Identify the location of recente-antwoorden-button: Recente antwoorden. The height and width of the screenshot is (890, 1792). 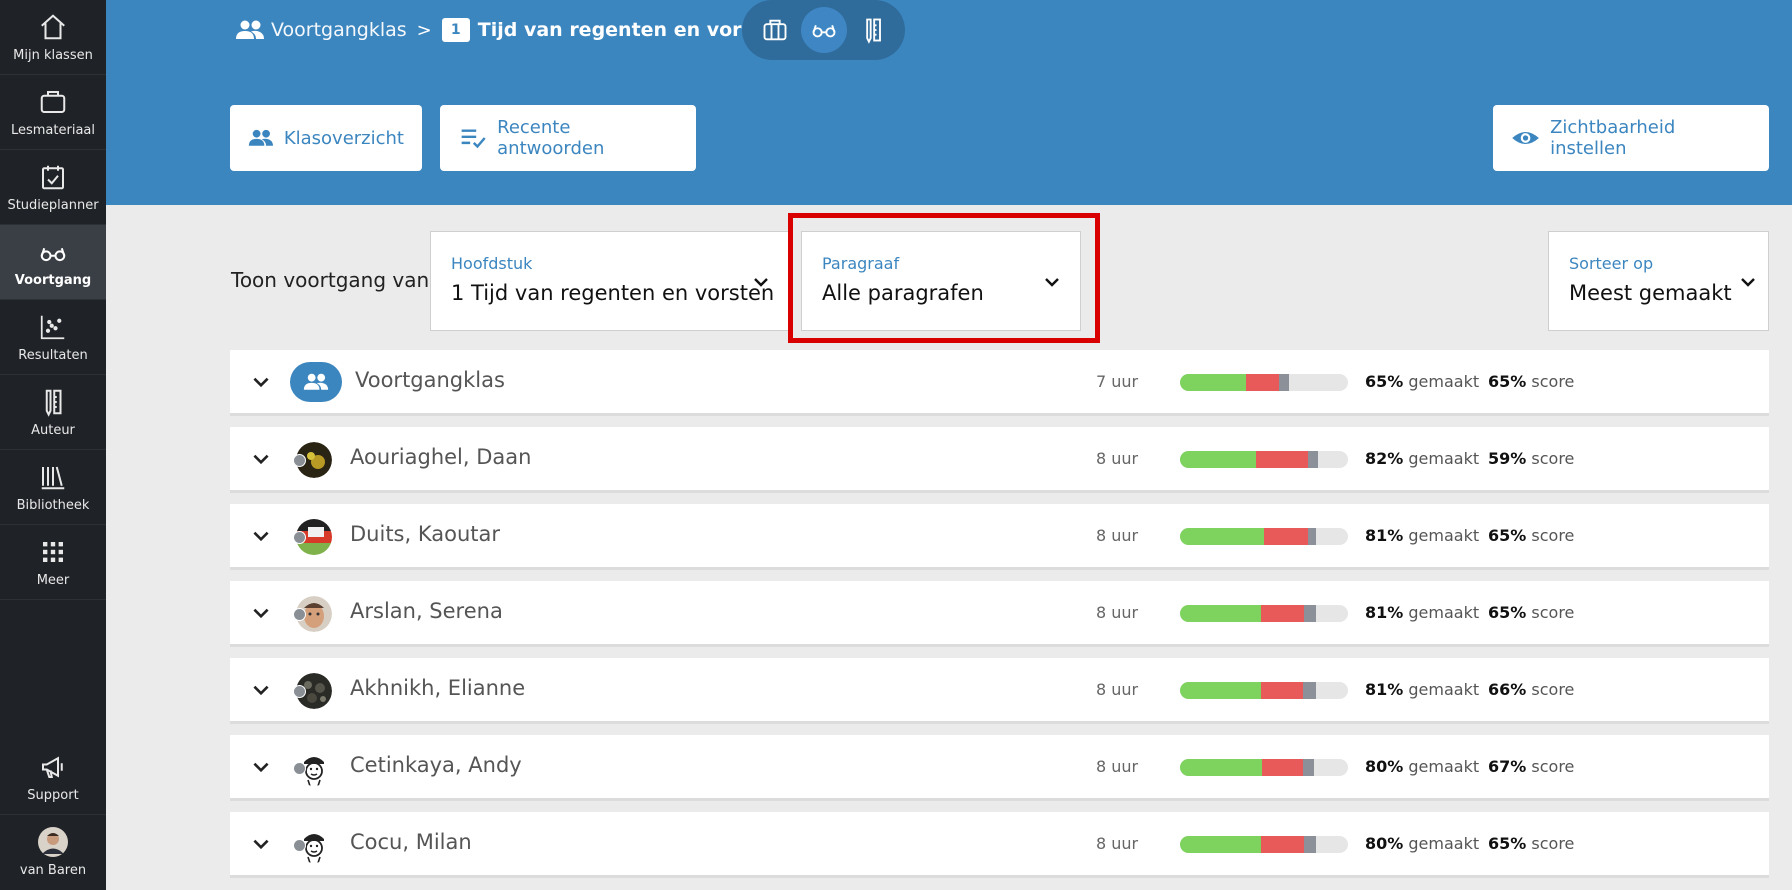
(568, 138).